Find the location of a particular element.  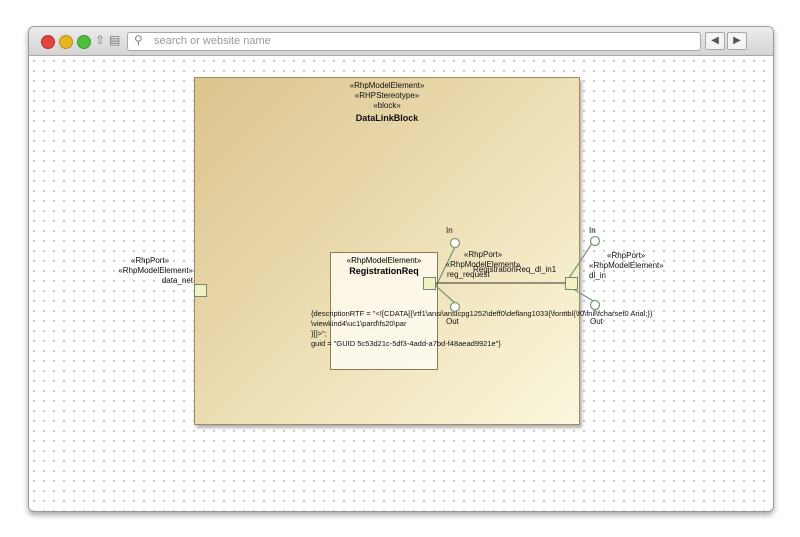

port-name: data_net is located at coordinates (177, 280).